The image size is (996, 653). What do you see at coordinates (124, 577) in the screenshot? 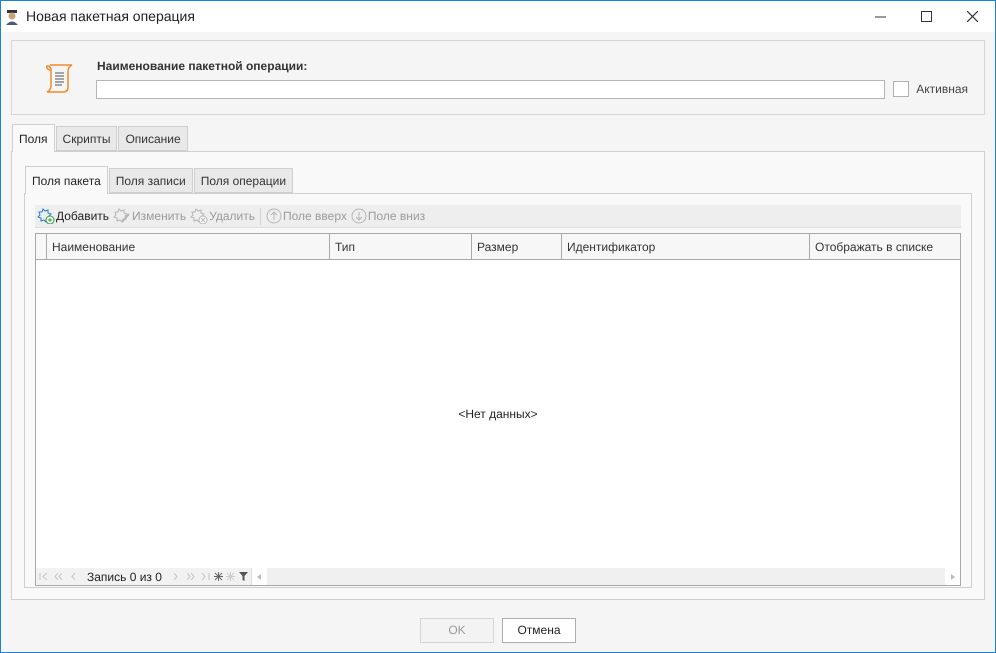
I see `record-counter: Запись 0 из 0` at bounding box center [124, 577].